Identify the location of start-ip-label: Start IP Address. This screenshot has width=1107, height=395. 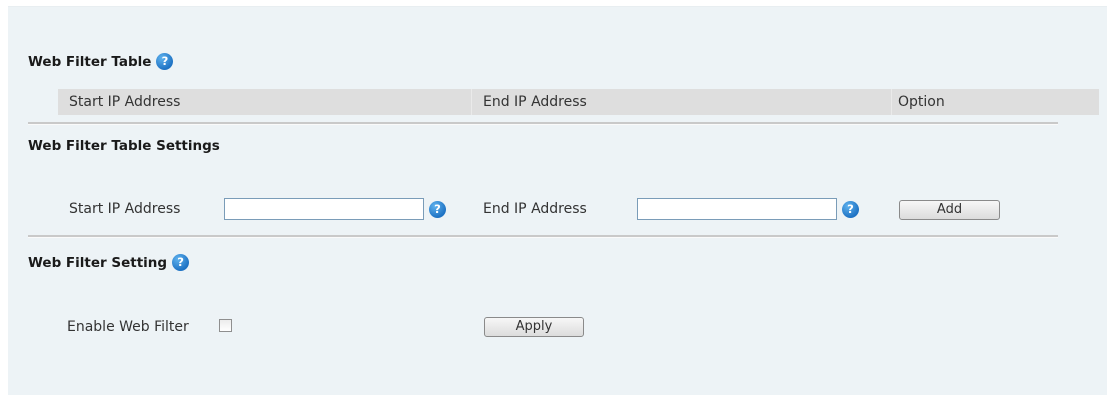
(125, 209).